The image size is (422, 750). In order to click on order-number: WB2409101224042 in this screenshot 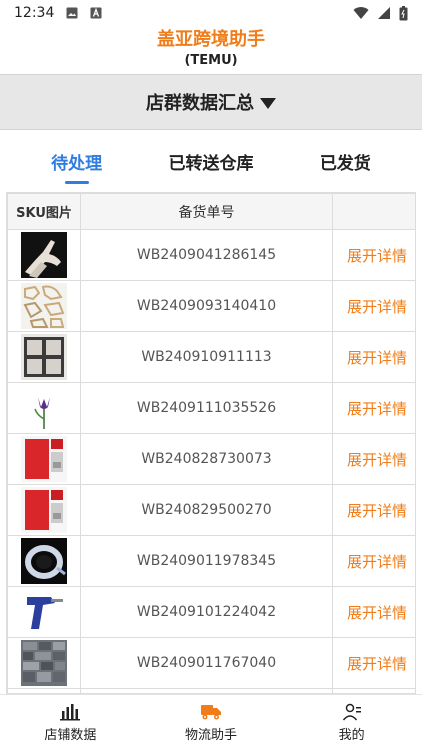, I will do `click(206, 612)`.